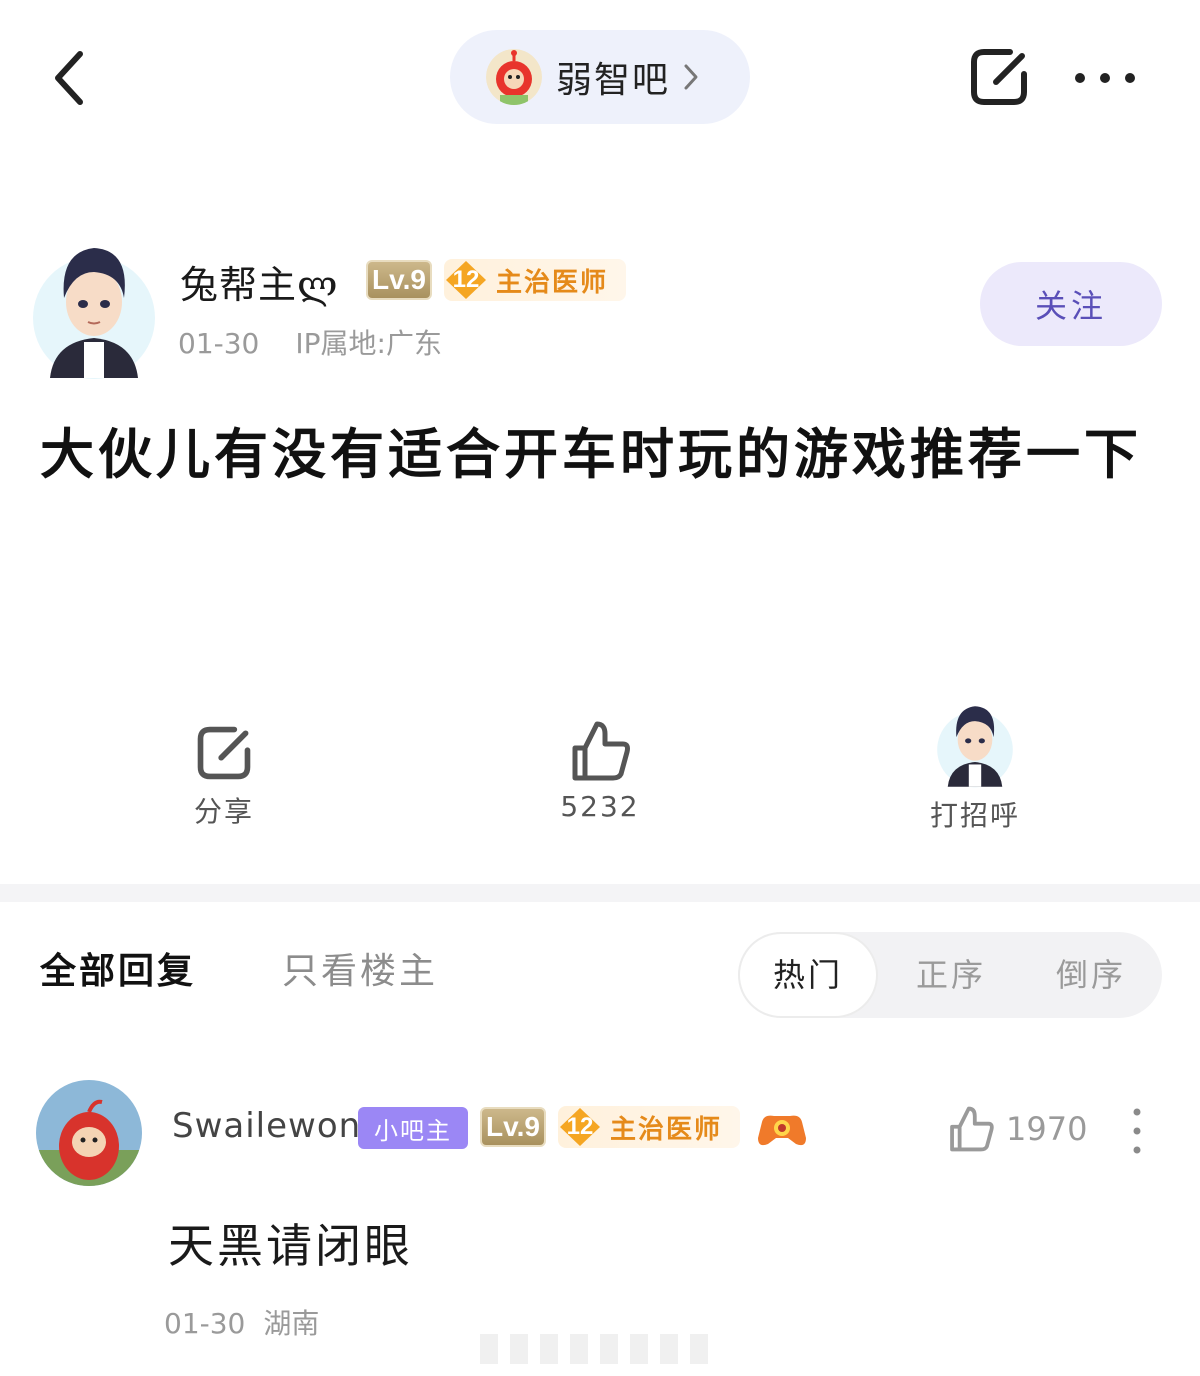 The height and width of the screenshot is (1376, 1200). I want to click on post-title: 大伙儿有没有适合开车时玩的游戏推荐一下, so click(591, 454).